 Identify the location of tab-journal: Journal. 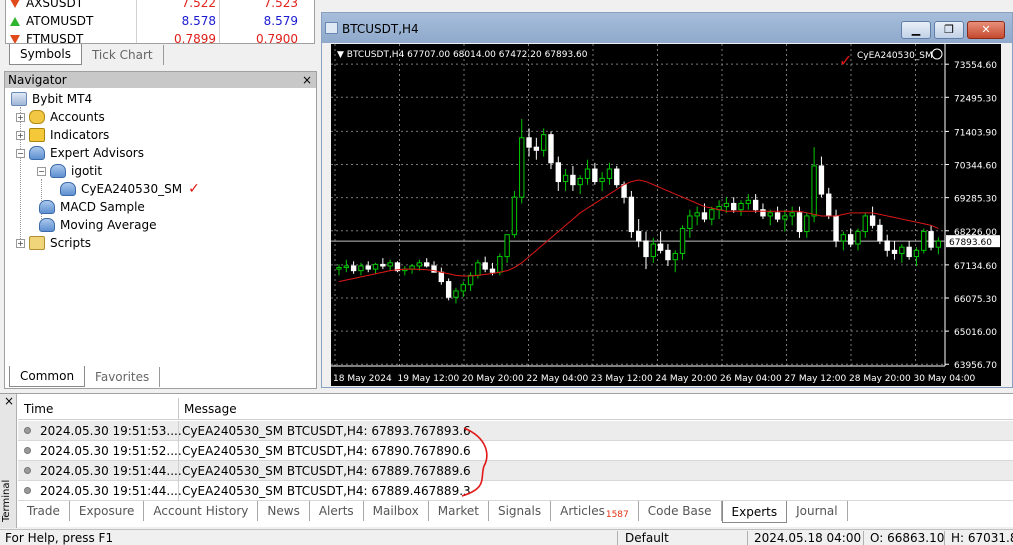
(817, 511).